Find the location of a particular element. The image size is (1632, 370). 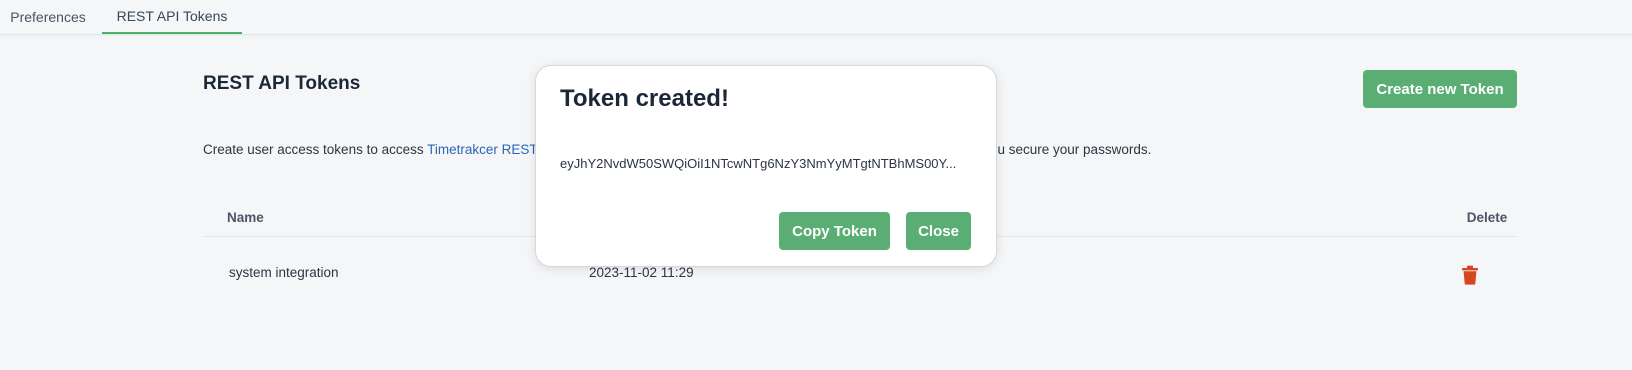

copy-token-button: Copy Token is located at coordinates (834, 231).